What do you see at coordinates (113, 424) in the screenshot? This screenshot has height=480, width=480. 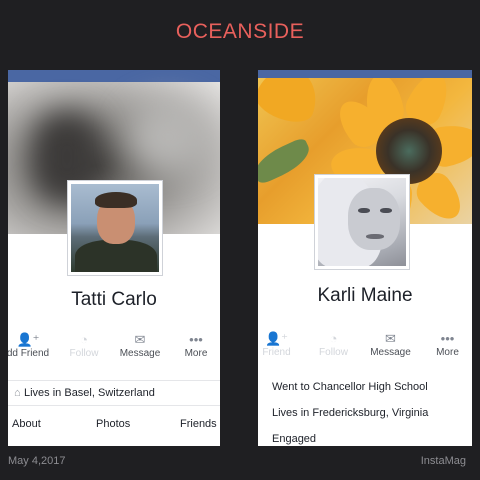 I see `tab-photos: Photos` at bounding box center [113, 424].